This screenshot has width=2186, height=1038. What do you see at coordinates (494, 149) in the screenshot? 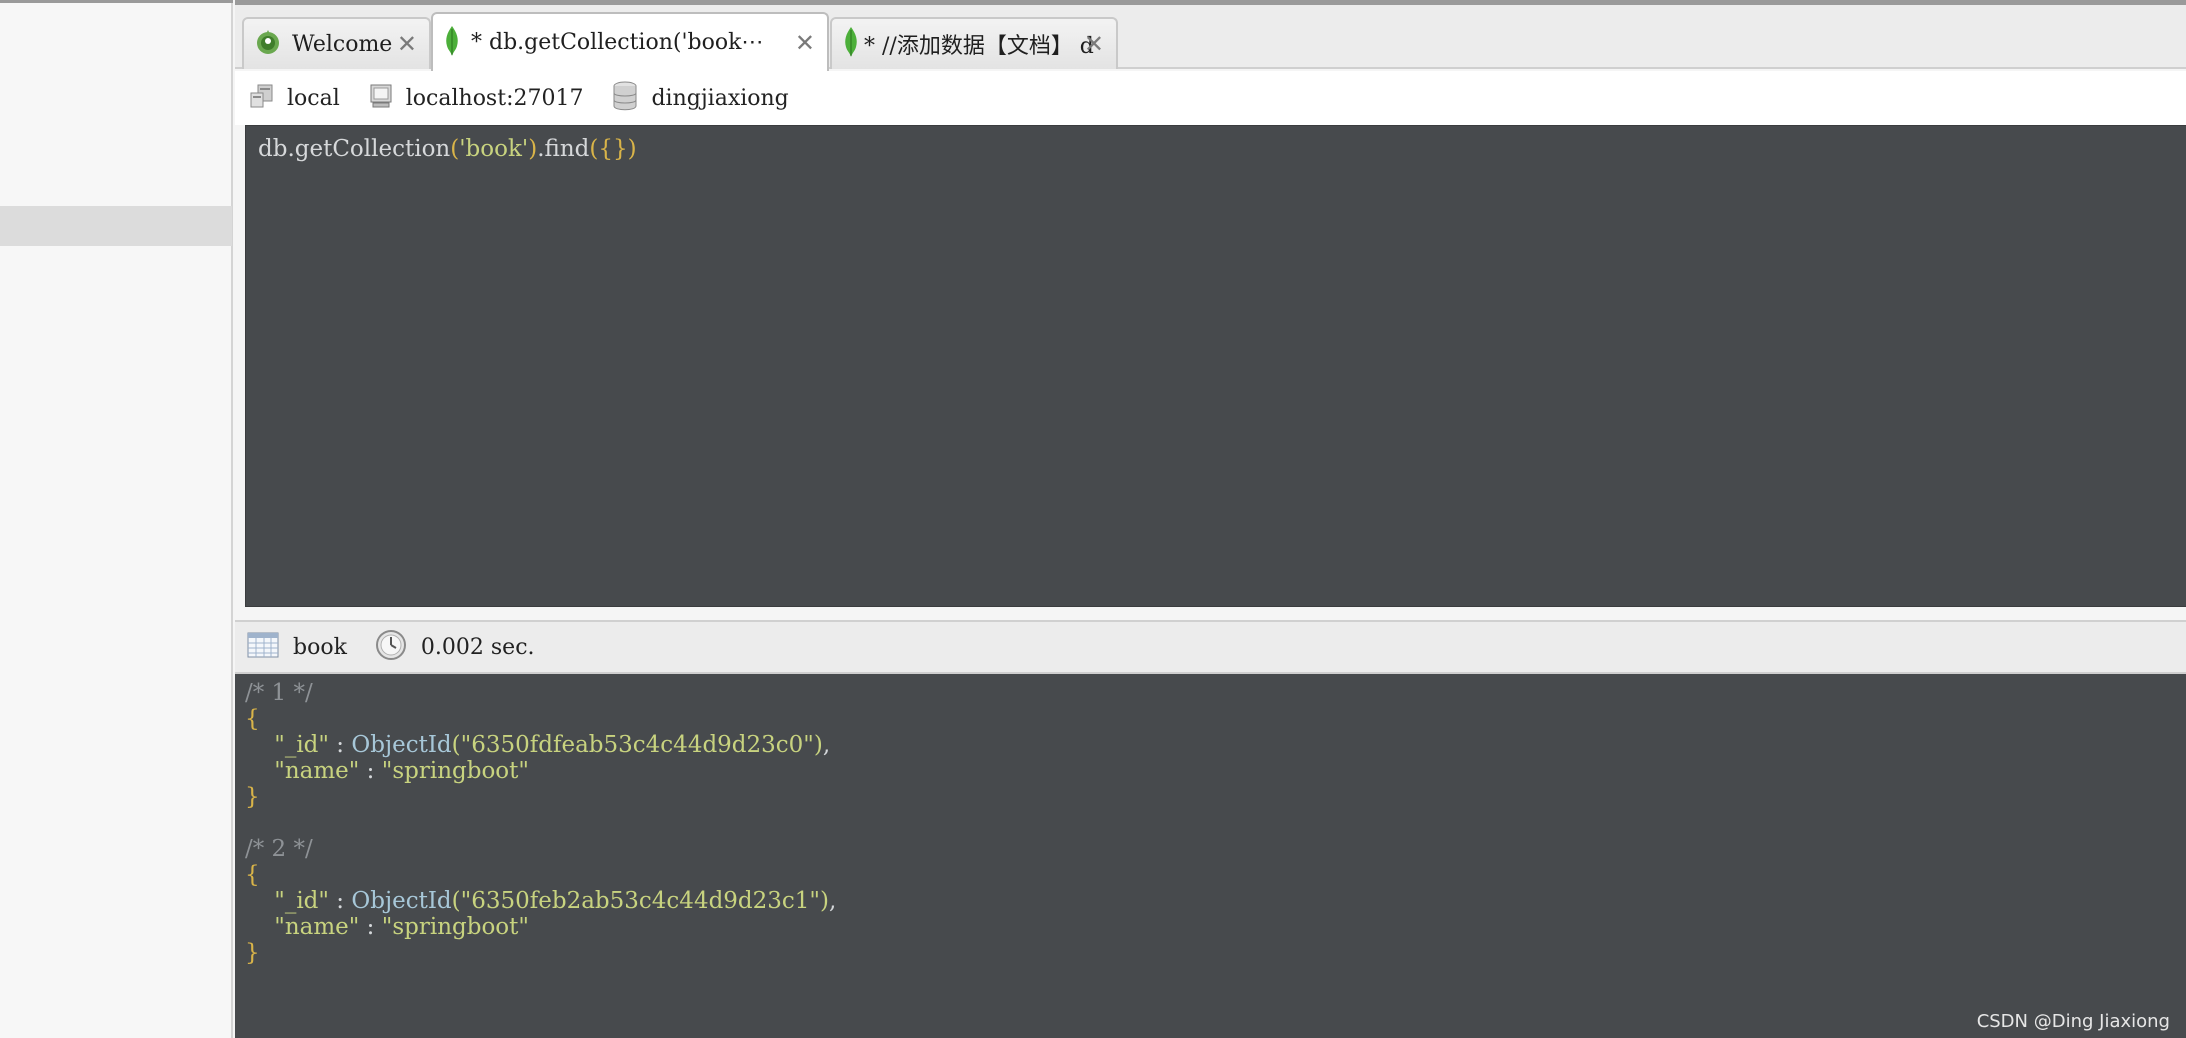
I see `query-collection-arg: 'book'` at bounding box center [494, 149].